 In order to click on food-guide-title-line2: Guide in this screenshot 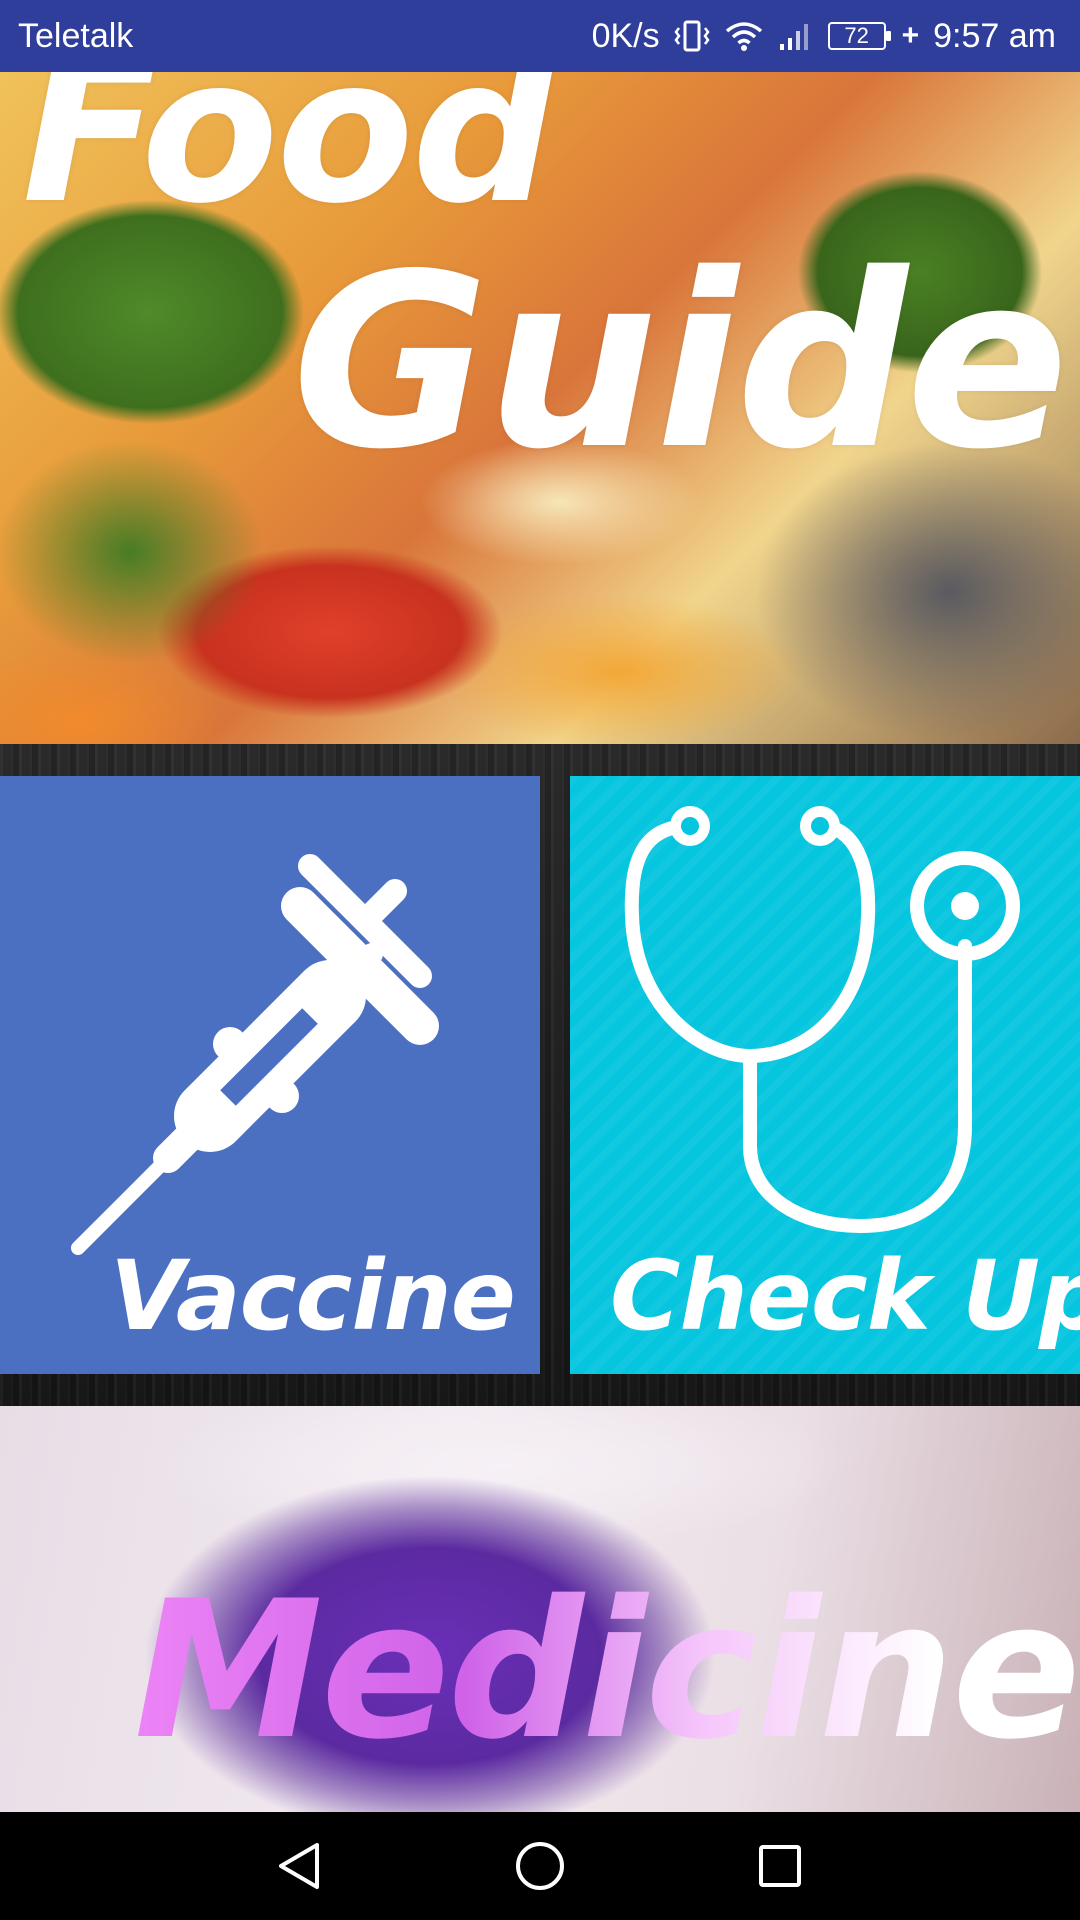, I will do `click(680, 362)`.